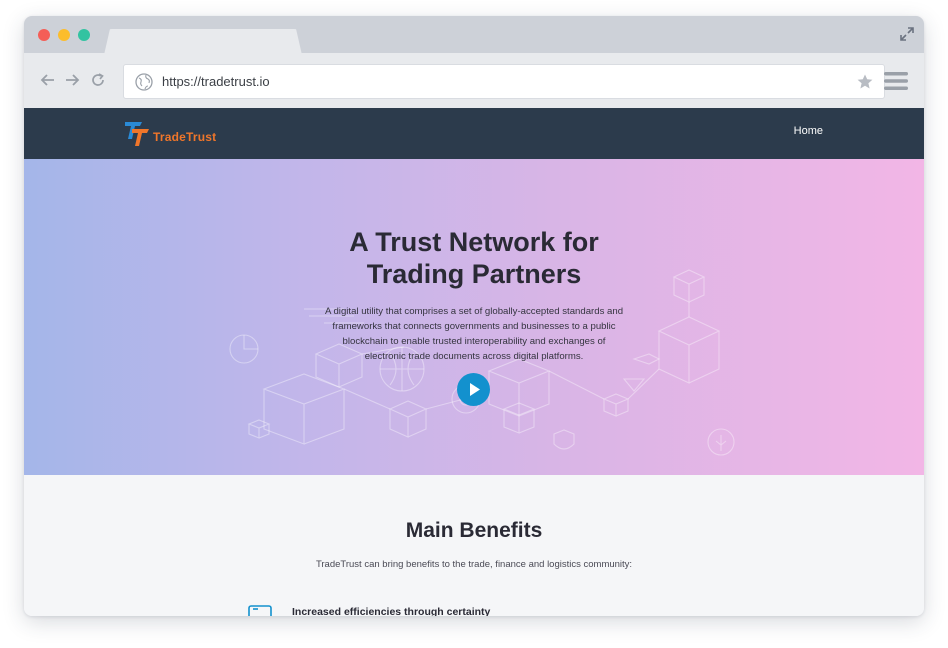  What do you see at coordinates (137, 134) in the screenshot?
I see `tt-logo-icon` at bounding box center [137, 134].